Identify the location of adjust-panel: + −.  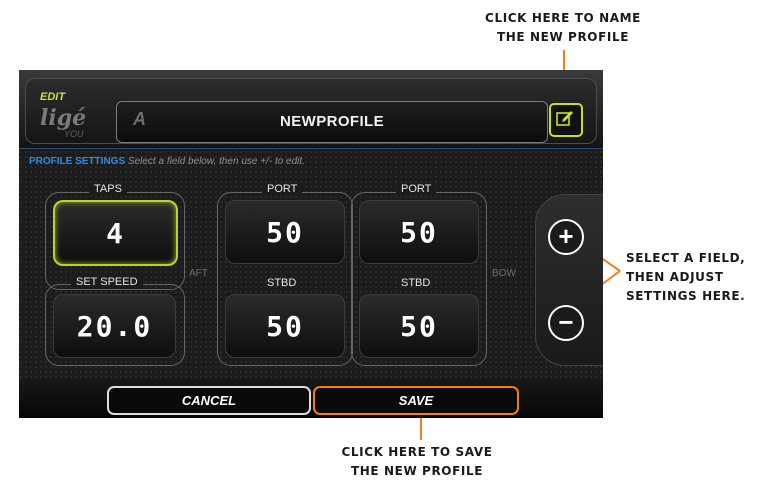
(569, 280).